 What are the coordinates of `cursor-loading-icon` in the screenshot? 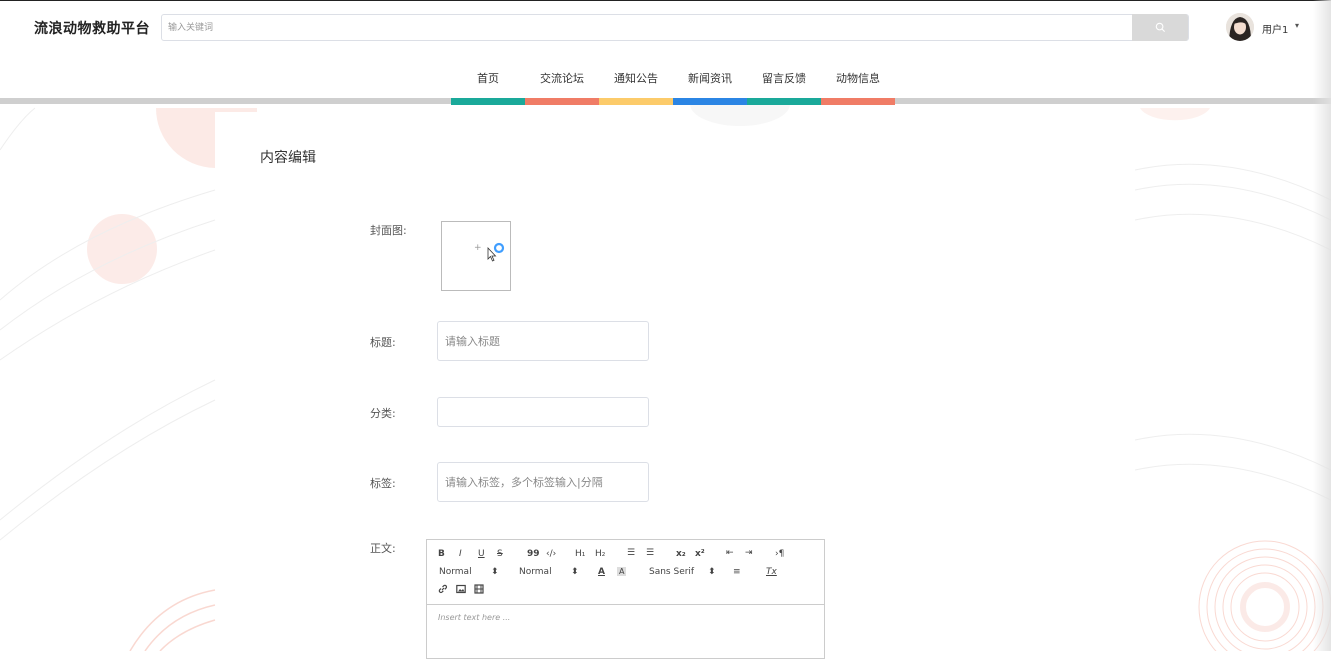 It's located at (496, 252).